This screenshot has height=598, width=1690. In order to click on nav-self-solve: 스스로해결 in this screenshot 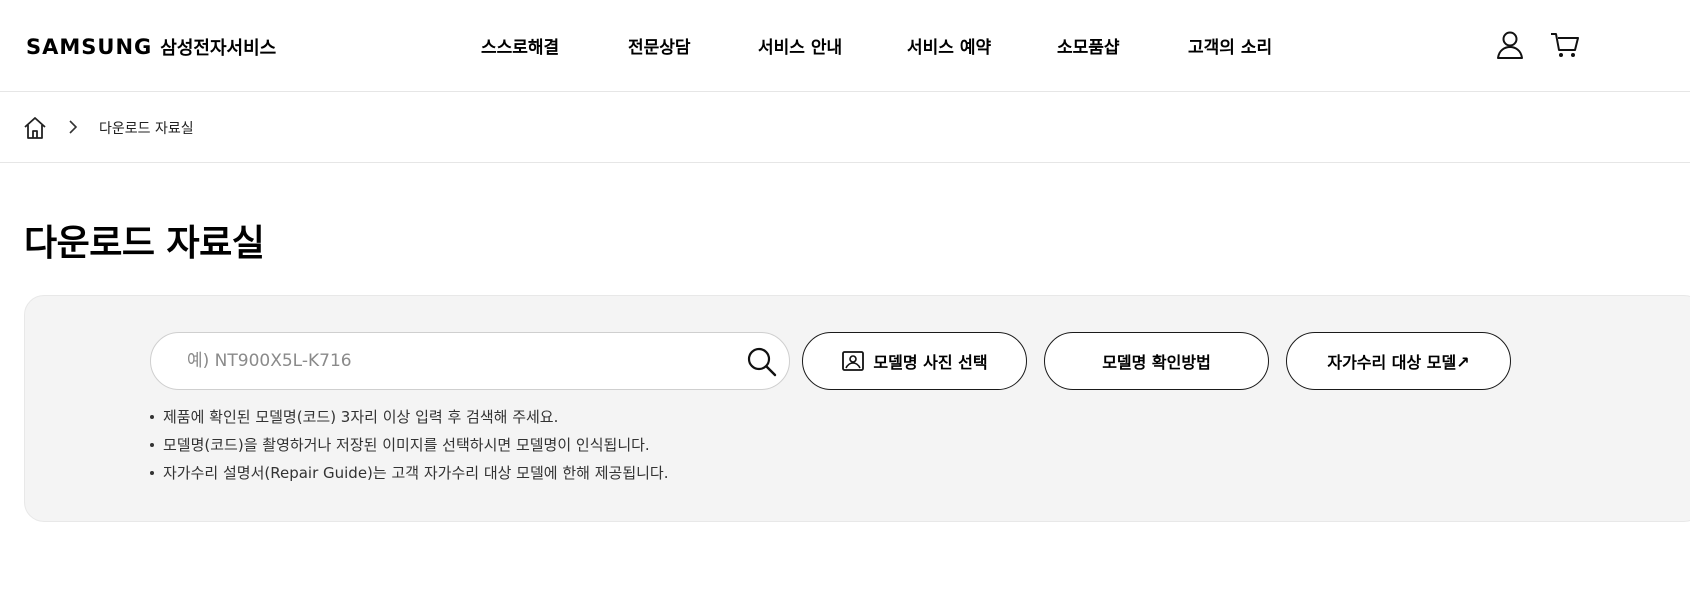, I will do `click(520, 45)`.